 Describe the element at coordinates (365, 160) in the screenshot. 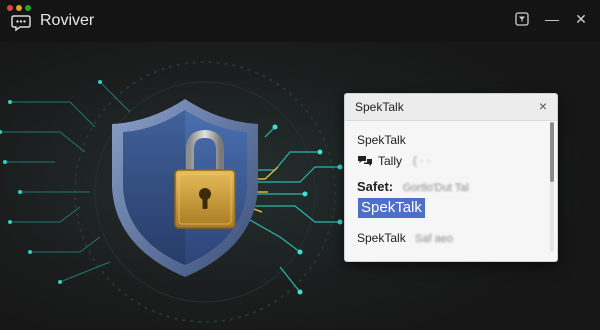

I see `chat-bubbles-icon` at that location.